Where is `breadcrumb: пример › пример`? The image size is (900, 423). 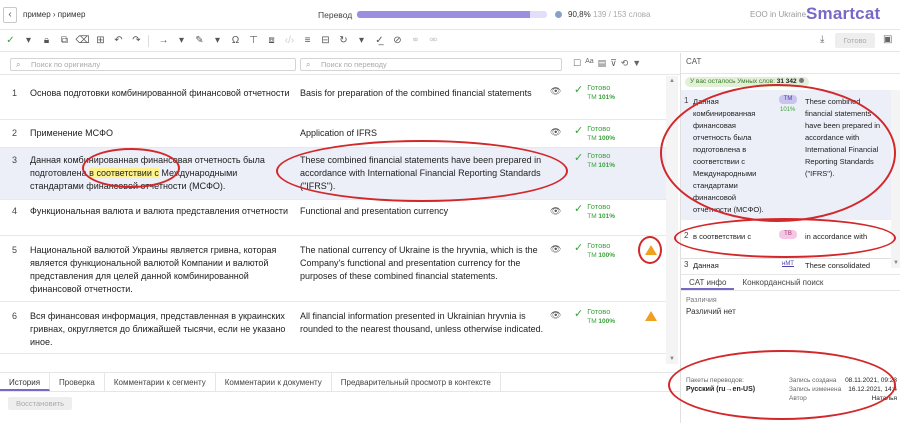 breadcrumb: пример › пример is located at coordinates (54, 14).